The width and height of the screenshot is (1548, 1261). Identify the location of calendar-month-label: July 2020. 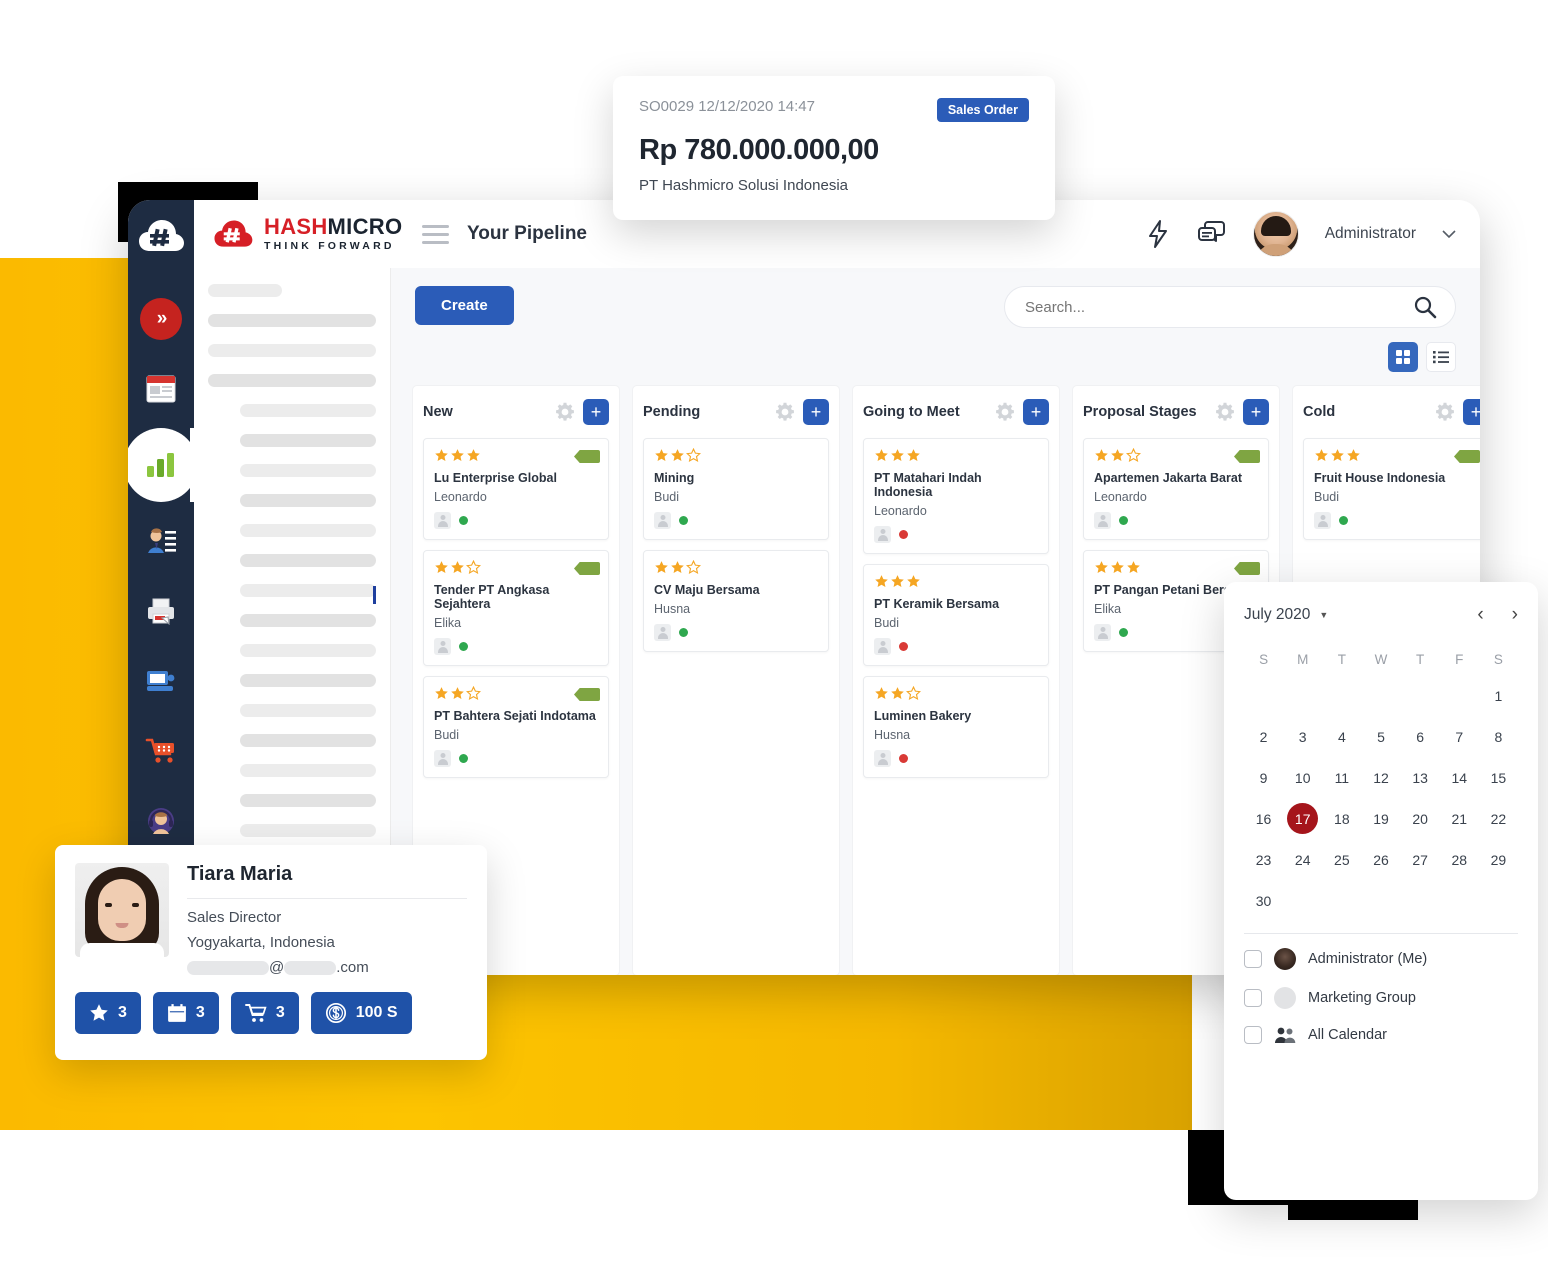
(1277, 615).